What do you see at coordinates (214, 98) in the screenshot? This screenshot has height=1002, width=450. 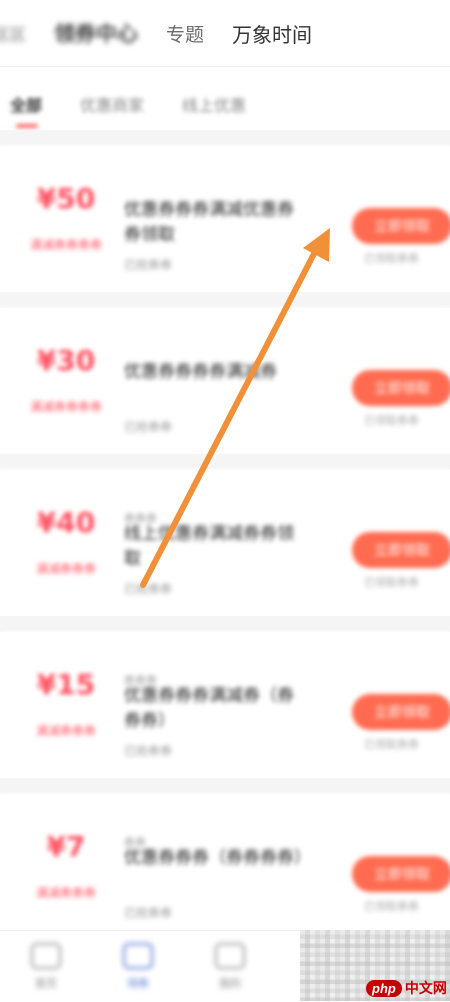 I see `filter-tab-online: 线上优惠` at bounding box center [214, 98].